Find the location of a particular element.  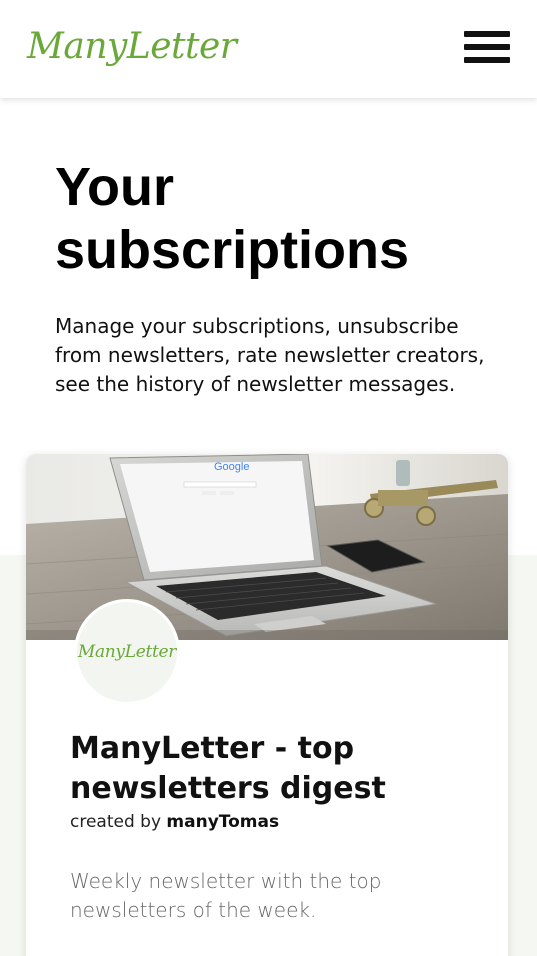

logo: ManyLetter is located at coordinates (132, 46).